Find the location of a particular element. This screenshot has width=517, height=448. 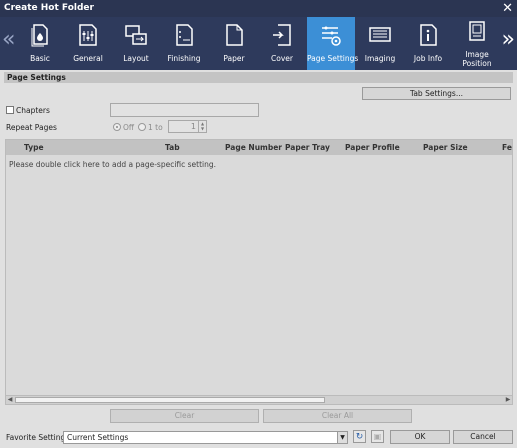

save-icon: ▣ is located at coordinates (377, 436).